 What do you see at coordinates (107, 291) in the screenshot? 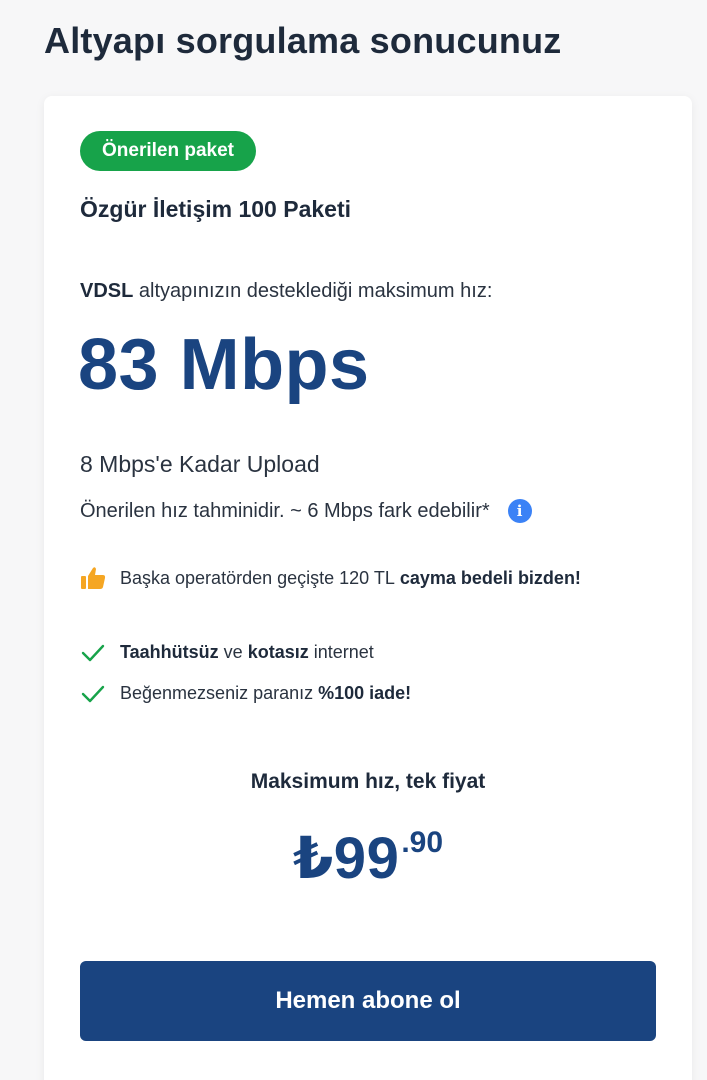
I see `infra-type: VDSL` at bounding box center [107, 291].